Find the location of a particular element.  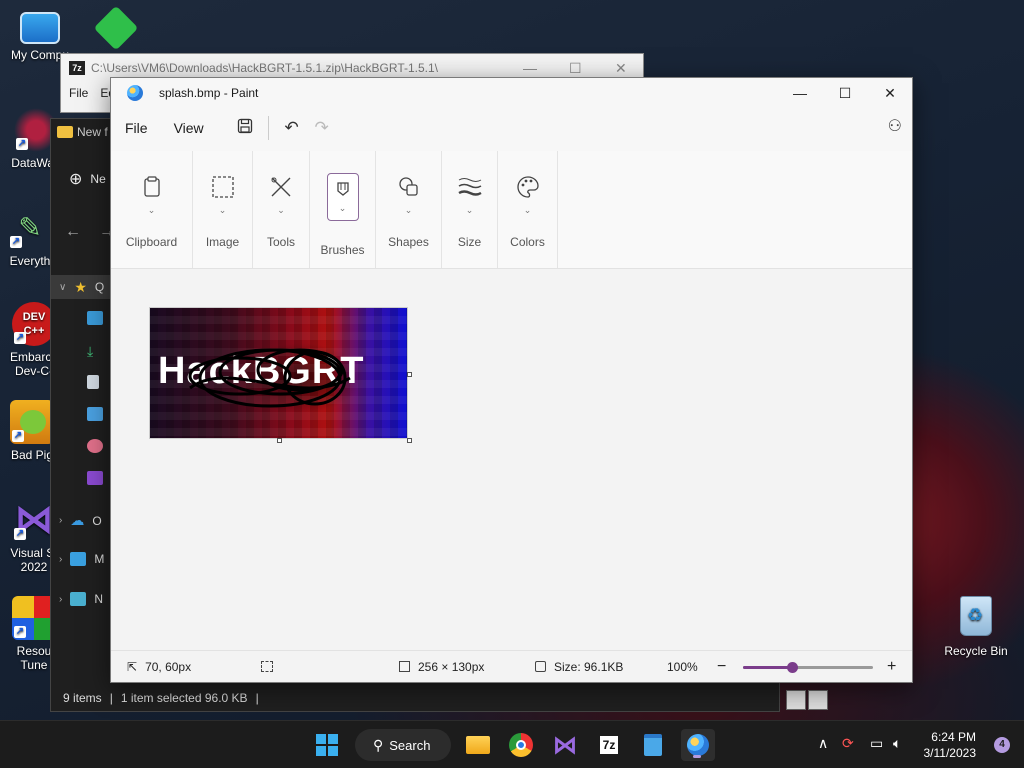

resize-handle-bottom is located at coordinates (279, 440).